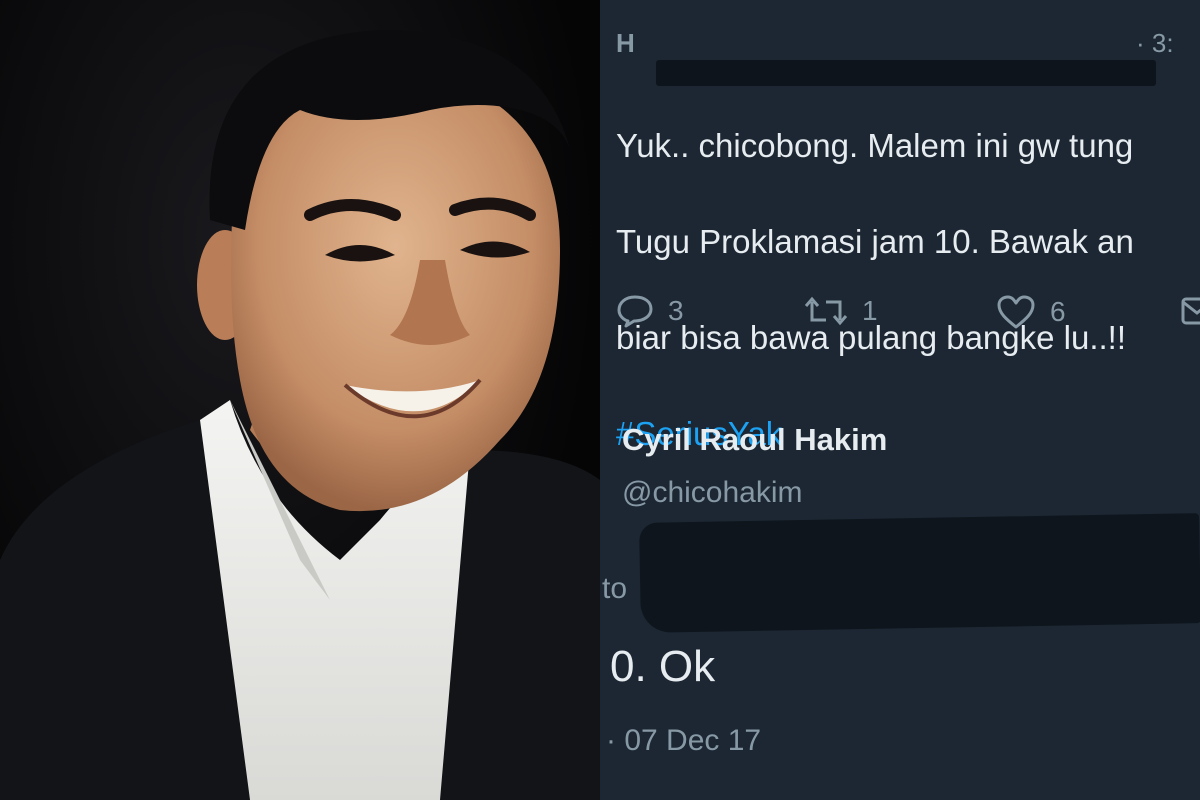 Image resolution: width=1200 pixels, height=800 pixels. Describe the element at coordinates (1155, 43) in the screenshot. I see `tweet-timestamp: · 3:` at that location.